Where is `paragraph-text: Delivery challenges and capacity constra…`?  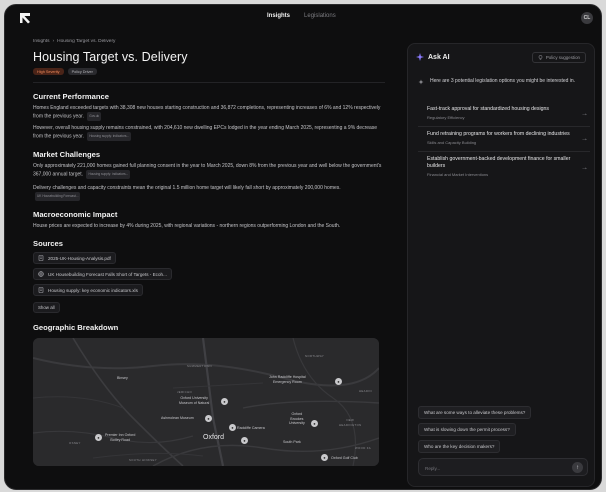 paragraph-text: Delivery challenges and capacity constra… is located at coordinates (187, 188).